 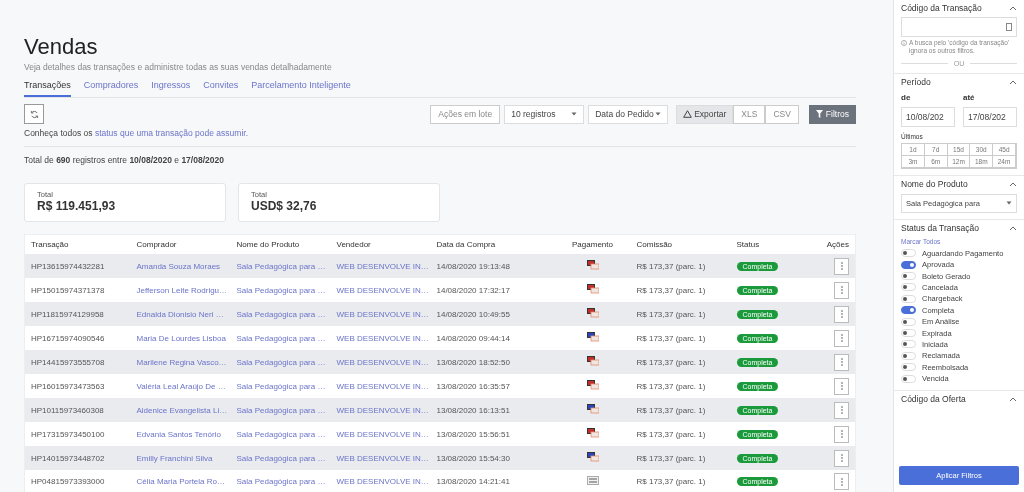 What do you see at coordinates (178, 67) in the screenshot?
I see `page-subtitle: Veja detalhes das transações e administre todas as suas vendas detalhadamente` at bounding box center [178, 67].